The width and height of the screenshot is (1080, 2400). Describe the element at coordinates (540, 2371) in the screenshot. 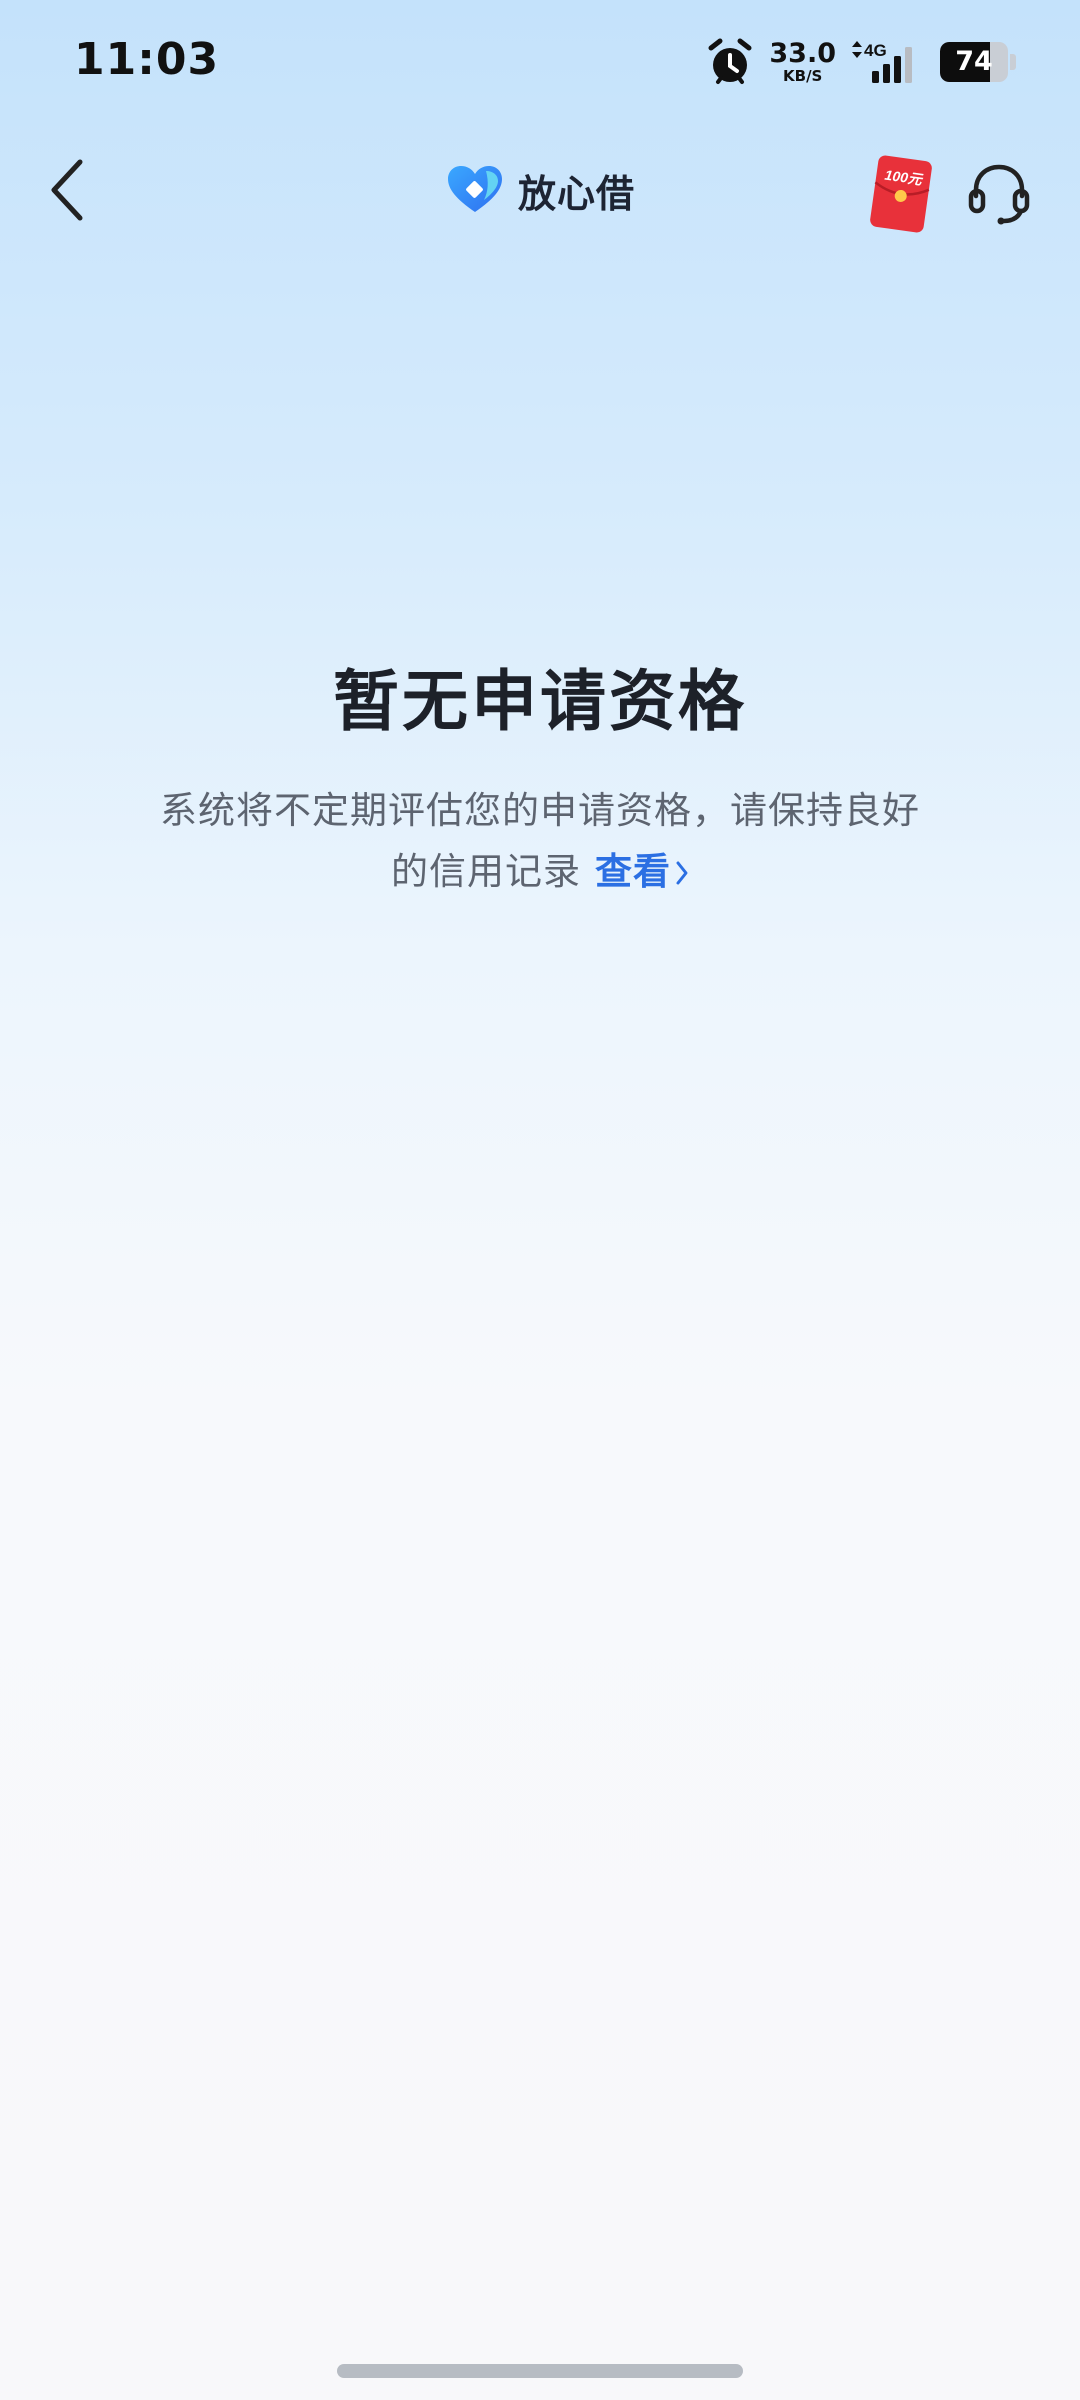

I see `home-indicator` at that location.